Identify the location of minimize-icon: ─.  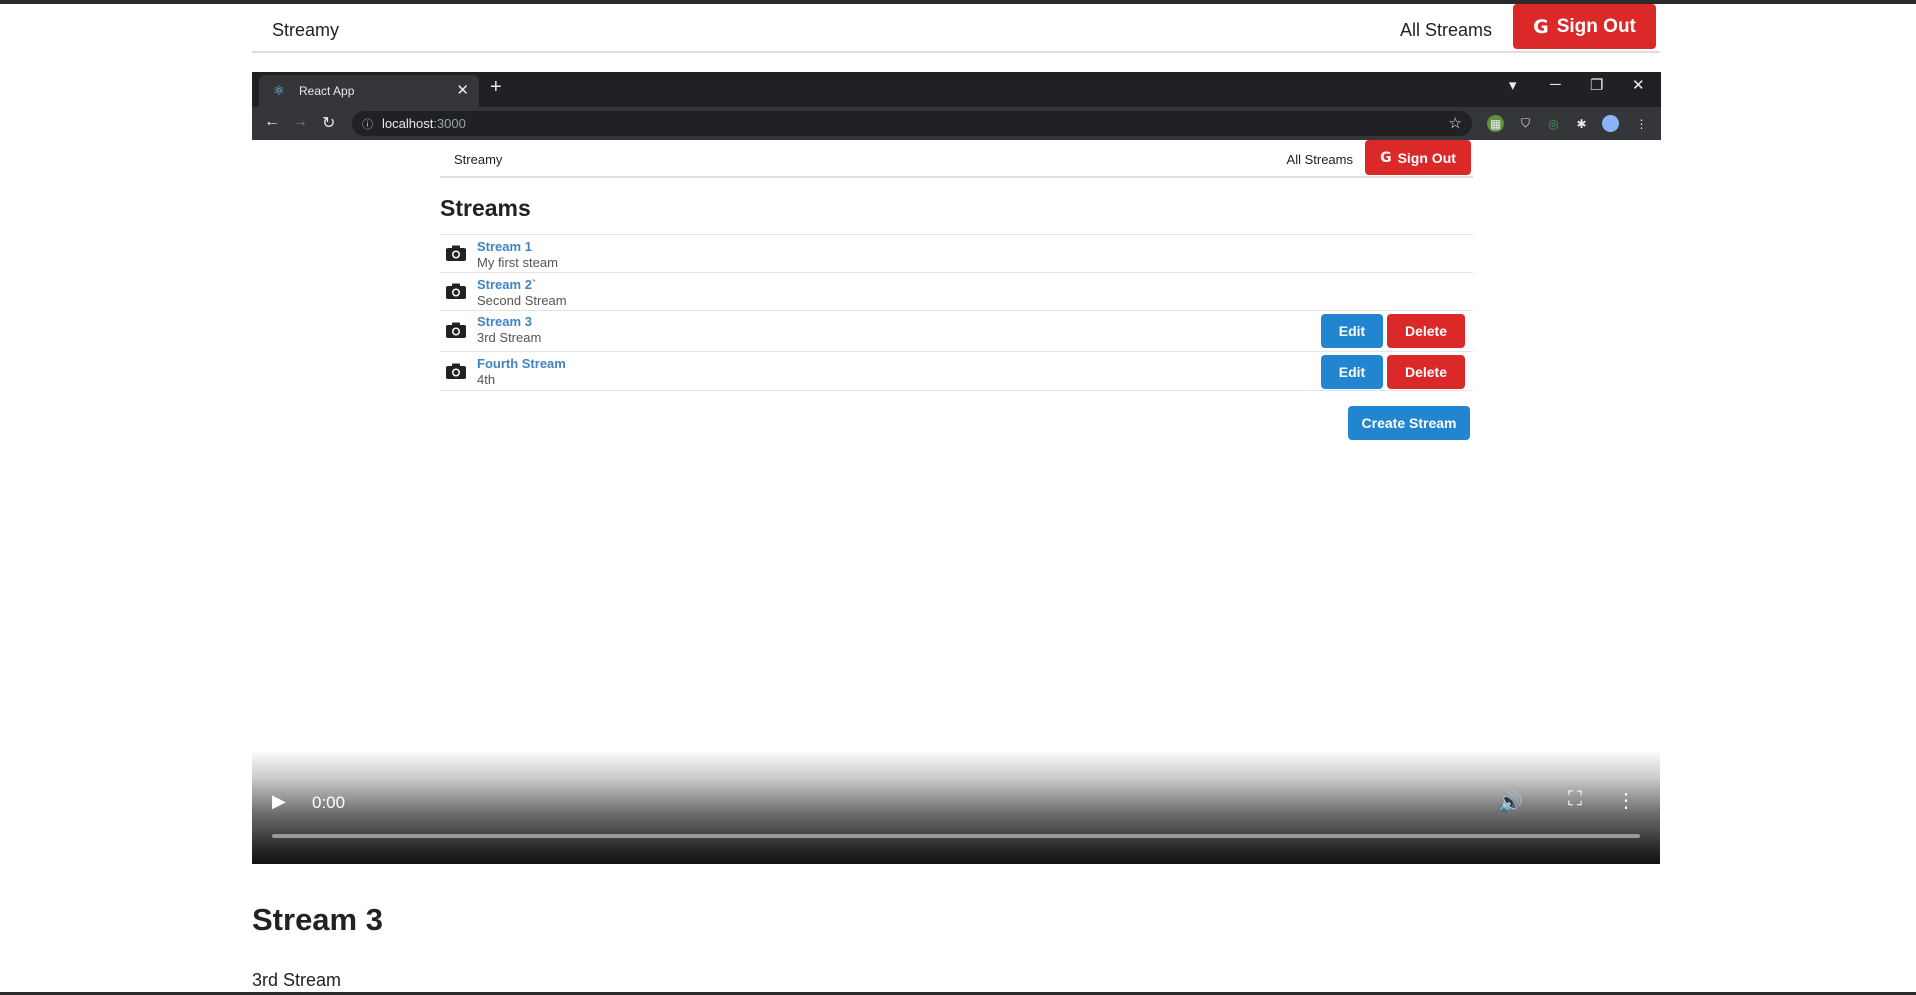
(1555, 84).